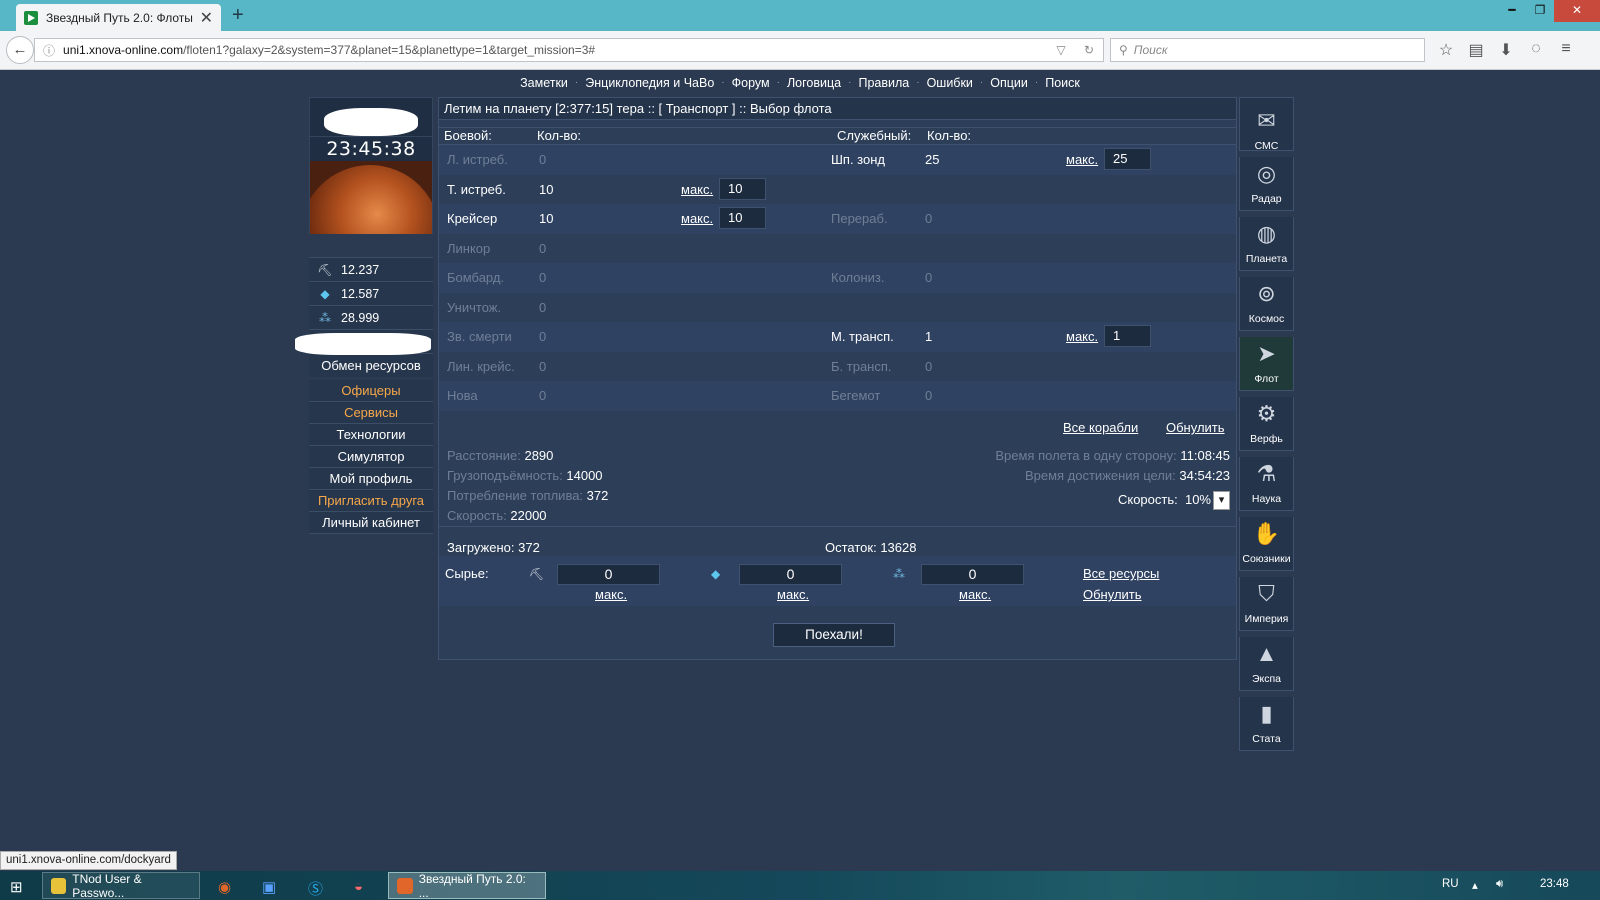 The height and width of the screenshot is (900, 1600). I want to click on right-nav-item: ▲ Экспа, so click(1266, 664).